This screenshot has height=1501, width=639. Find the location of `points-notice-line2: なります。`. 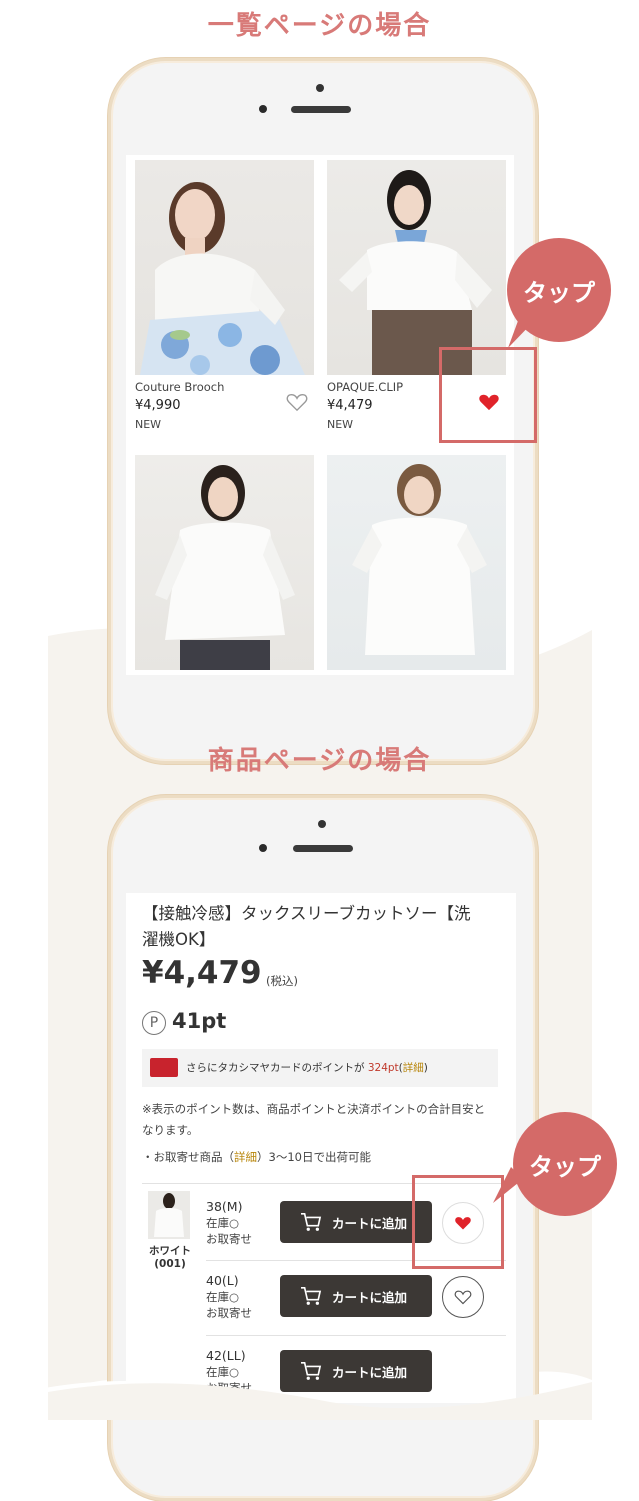

points-notice-line2: なります。 is located at coordinates (170, 1130).